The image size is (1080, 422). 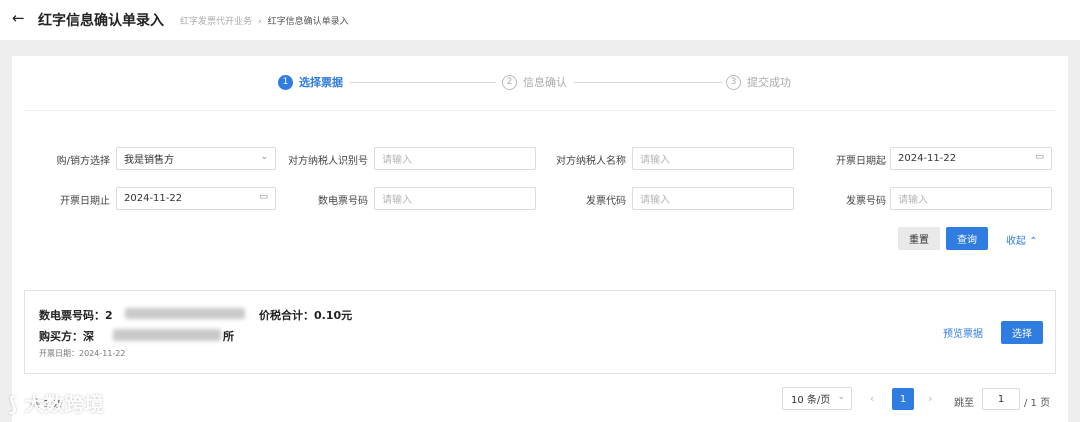 I want to click on steps-bar: 1 选择票据 2 信息确认 3 提交成功, so click(x=540, y=88).